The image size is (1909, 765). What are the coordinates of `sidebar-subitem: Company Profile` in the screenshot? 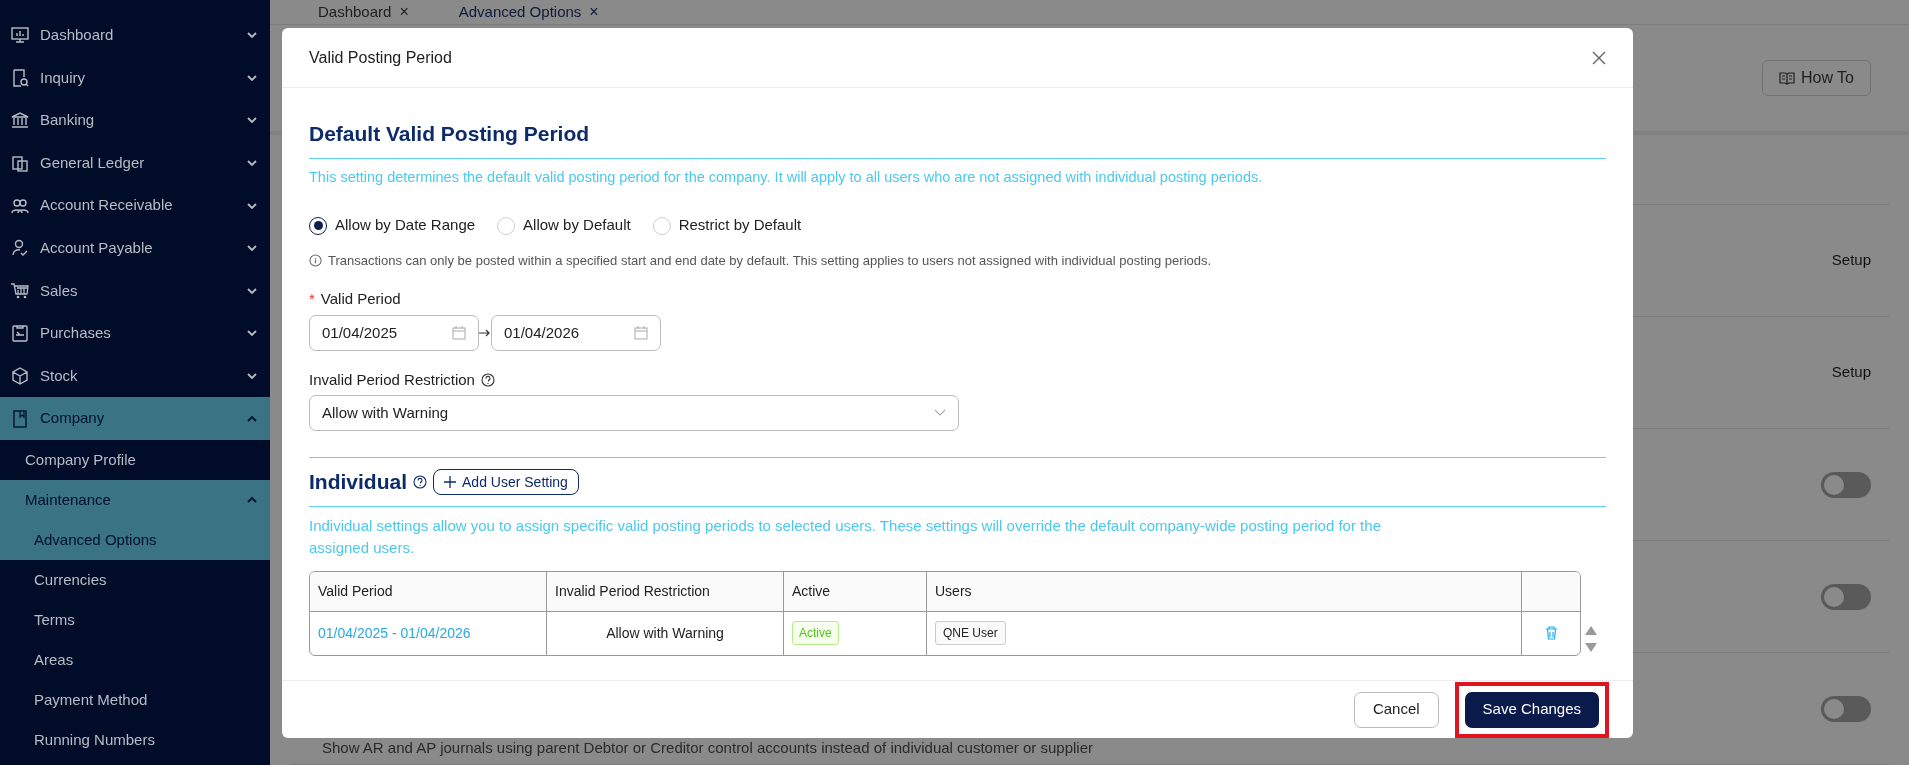 It's located at (135, 459).